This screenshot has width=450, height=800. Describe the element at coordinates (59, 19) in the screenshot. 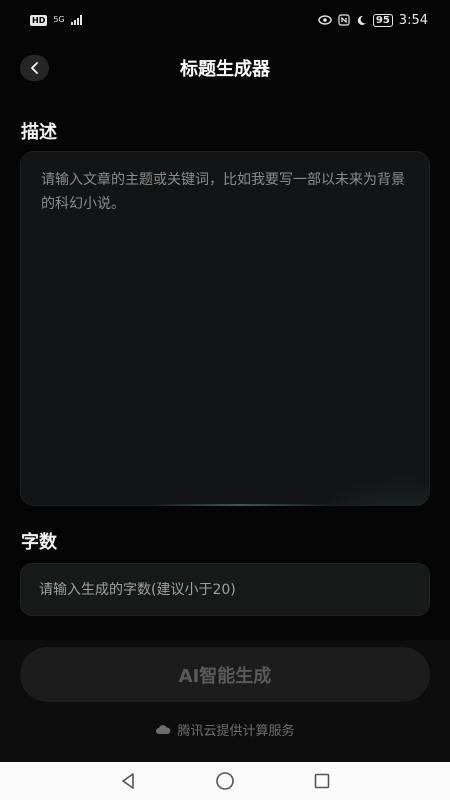

I see `network-type: 5G` at that location.